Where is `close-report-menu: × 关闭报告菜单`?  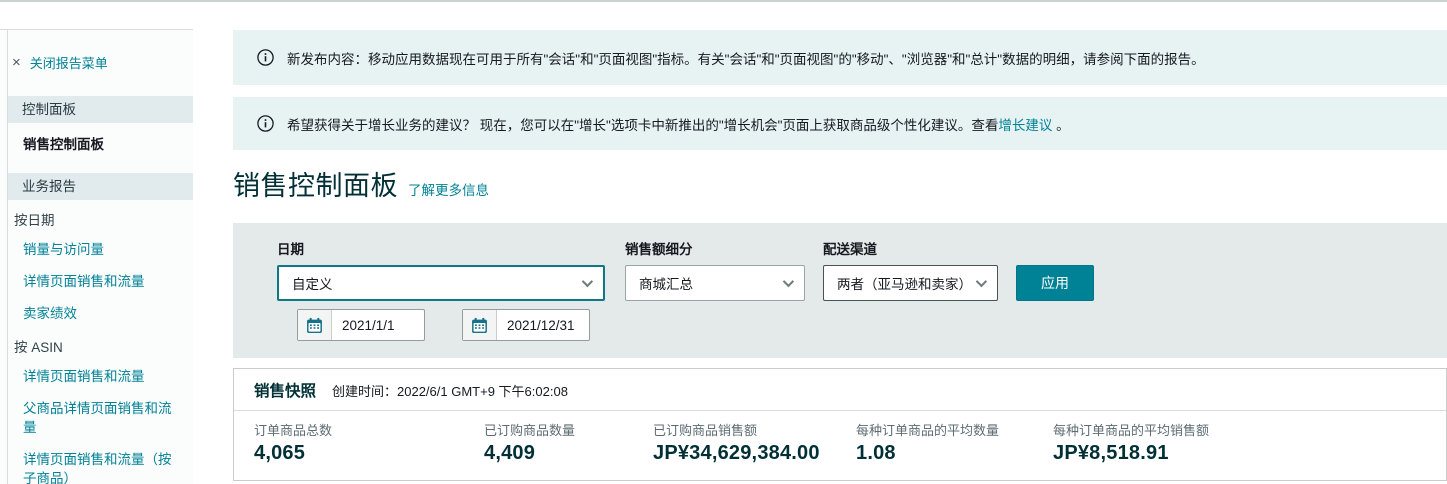 close-report-menu: × 关闭报告菜单 is located at coordinates (96, 55).